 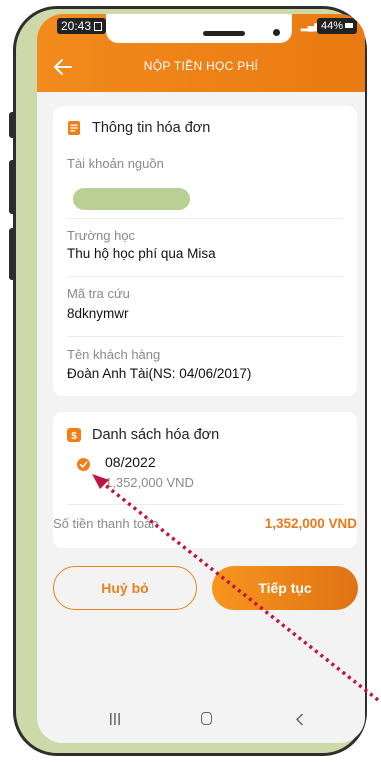 I want to click on school-value: Thu hộ học phí qua Misa, so click(x=141, y=253).